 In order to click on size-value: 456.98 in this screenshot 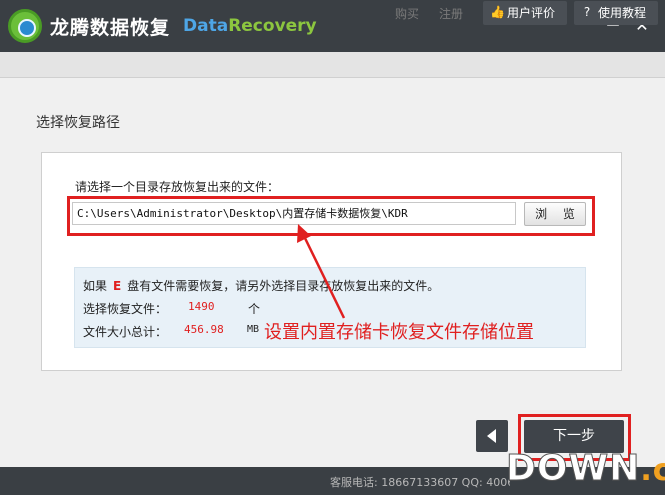, I will do `click(204, 329)`.